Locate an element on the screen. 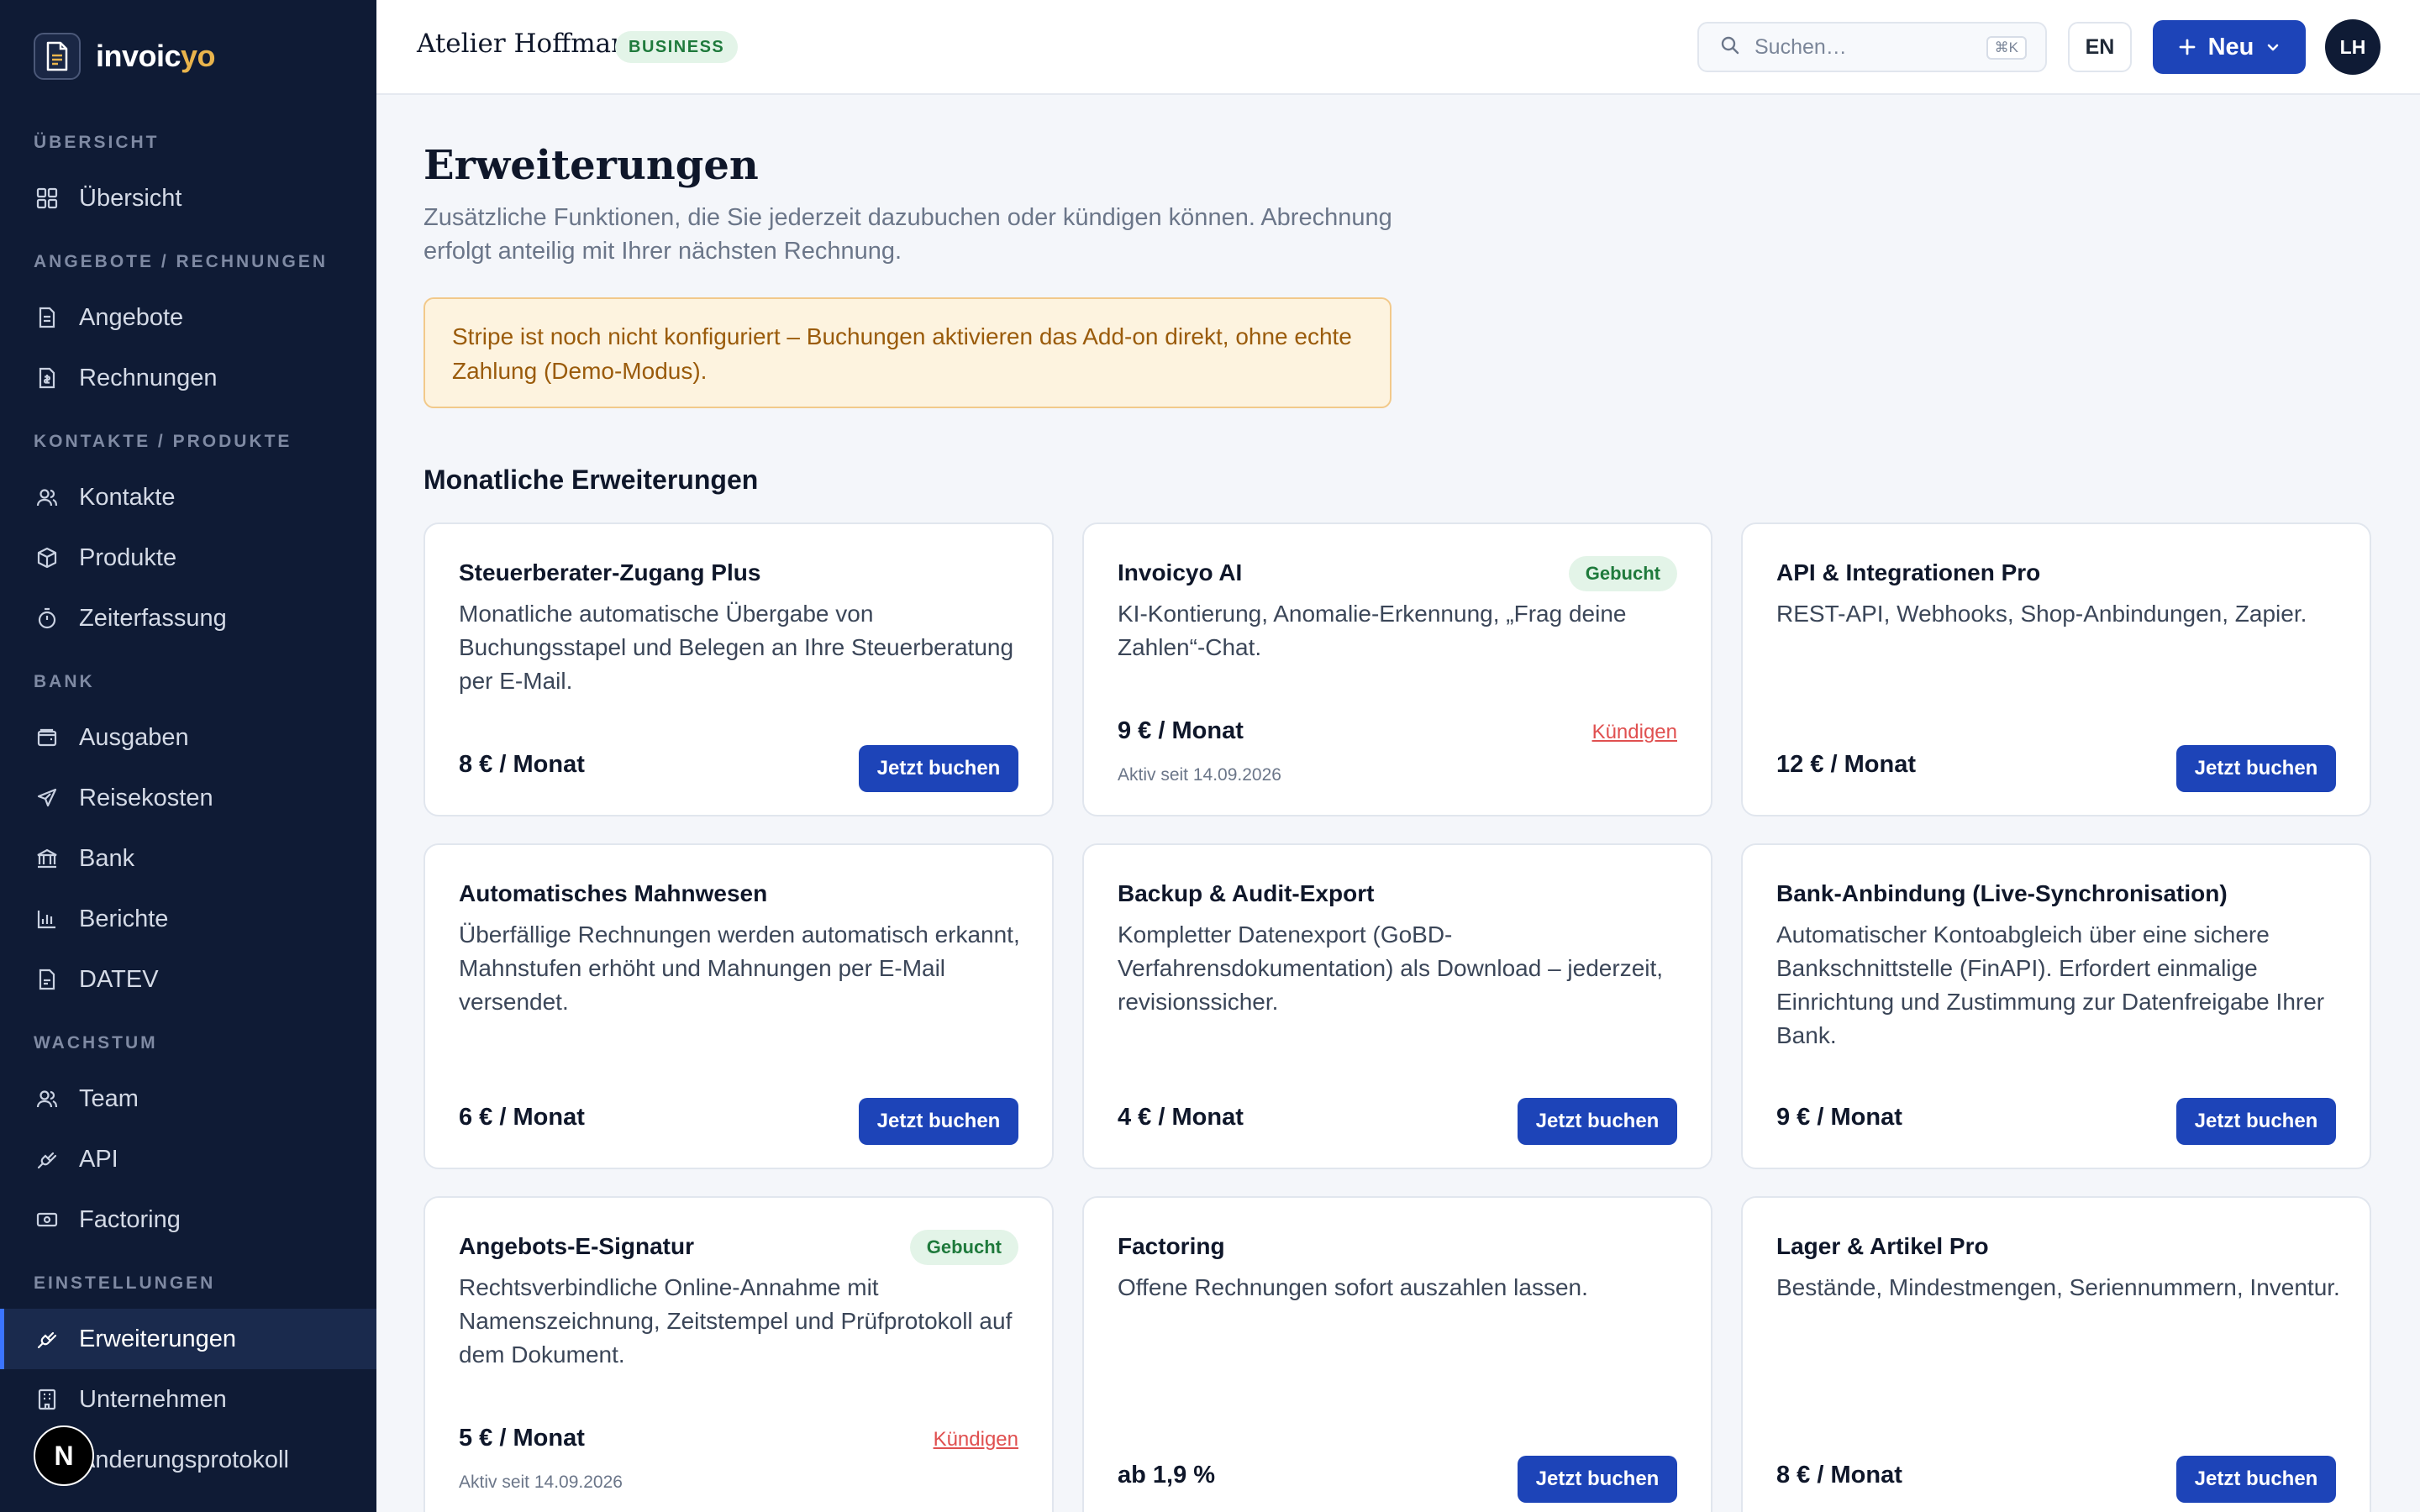 This screenshot has height=1512, width=2420. new-button-label: Neu is located at coordinates (2230, 46).